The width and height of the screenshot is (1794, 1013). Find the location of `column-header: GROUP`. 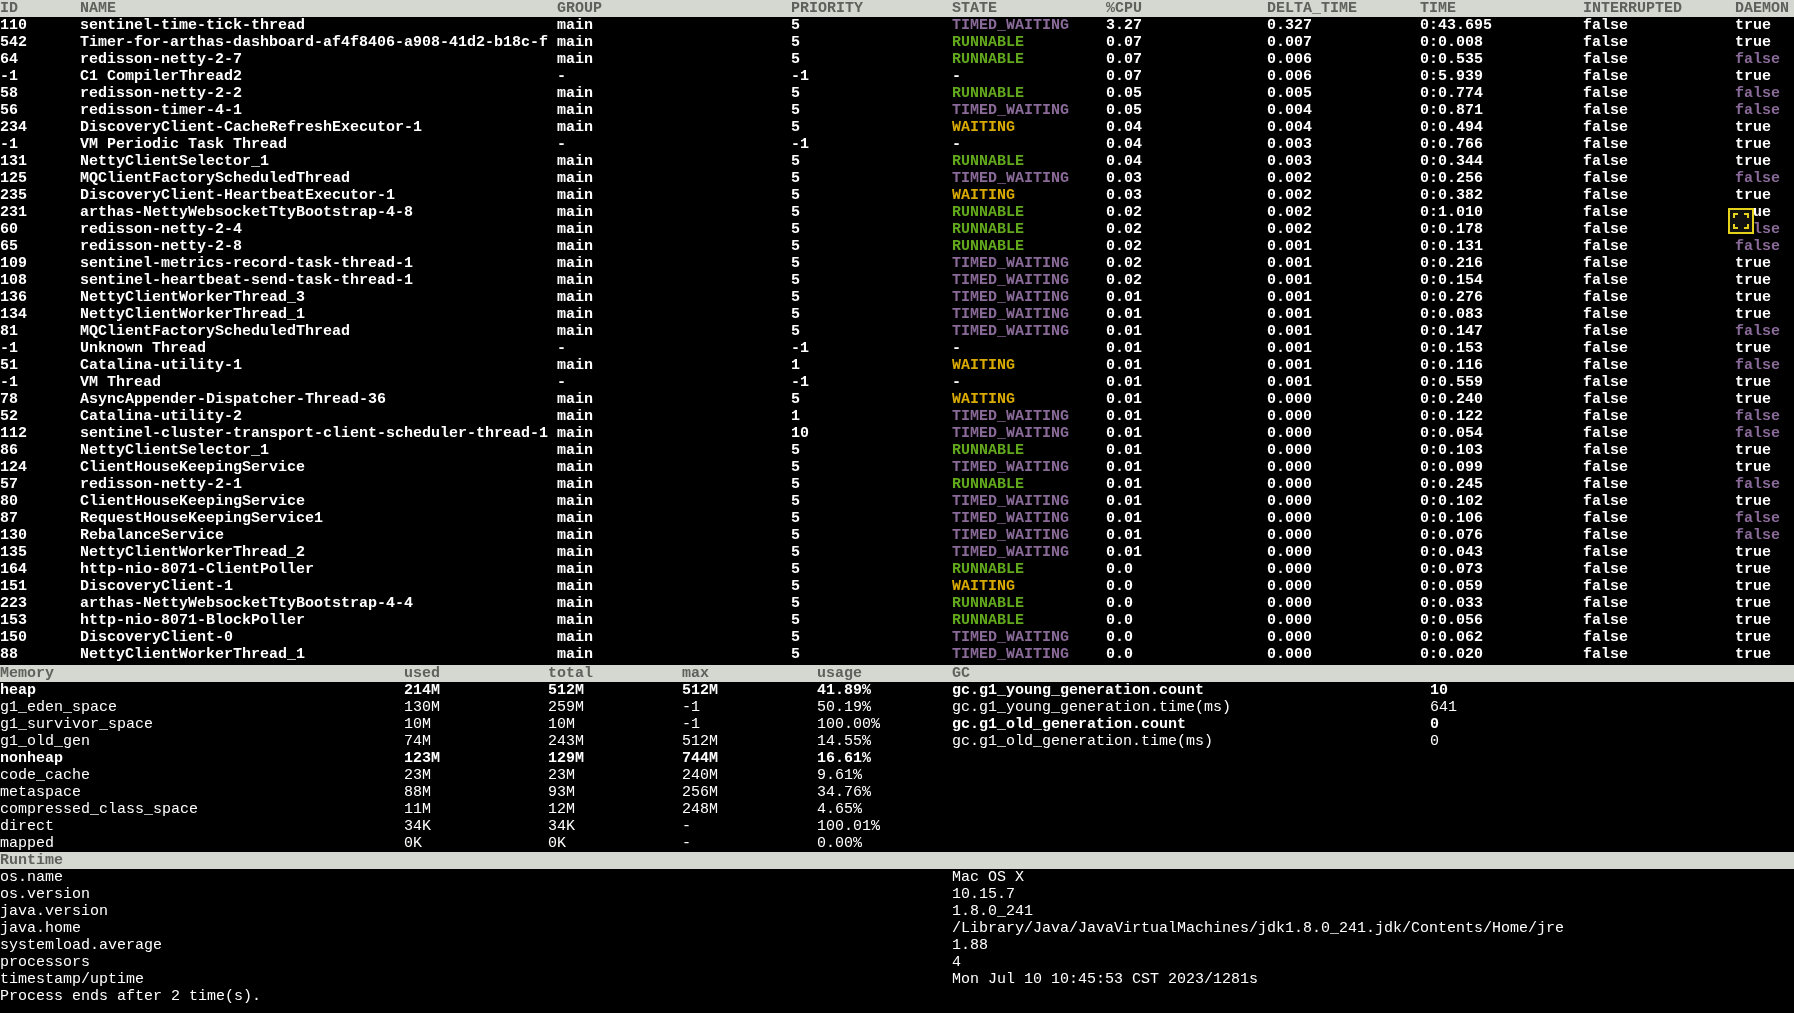

column-header: GROUP is located at coordinates (580, 8).